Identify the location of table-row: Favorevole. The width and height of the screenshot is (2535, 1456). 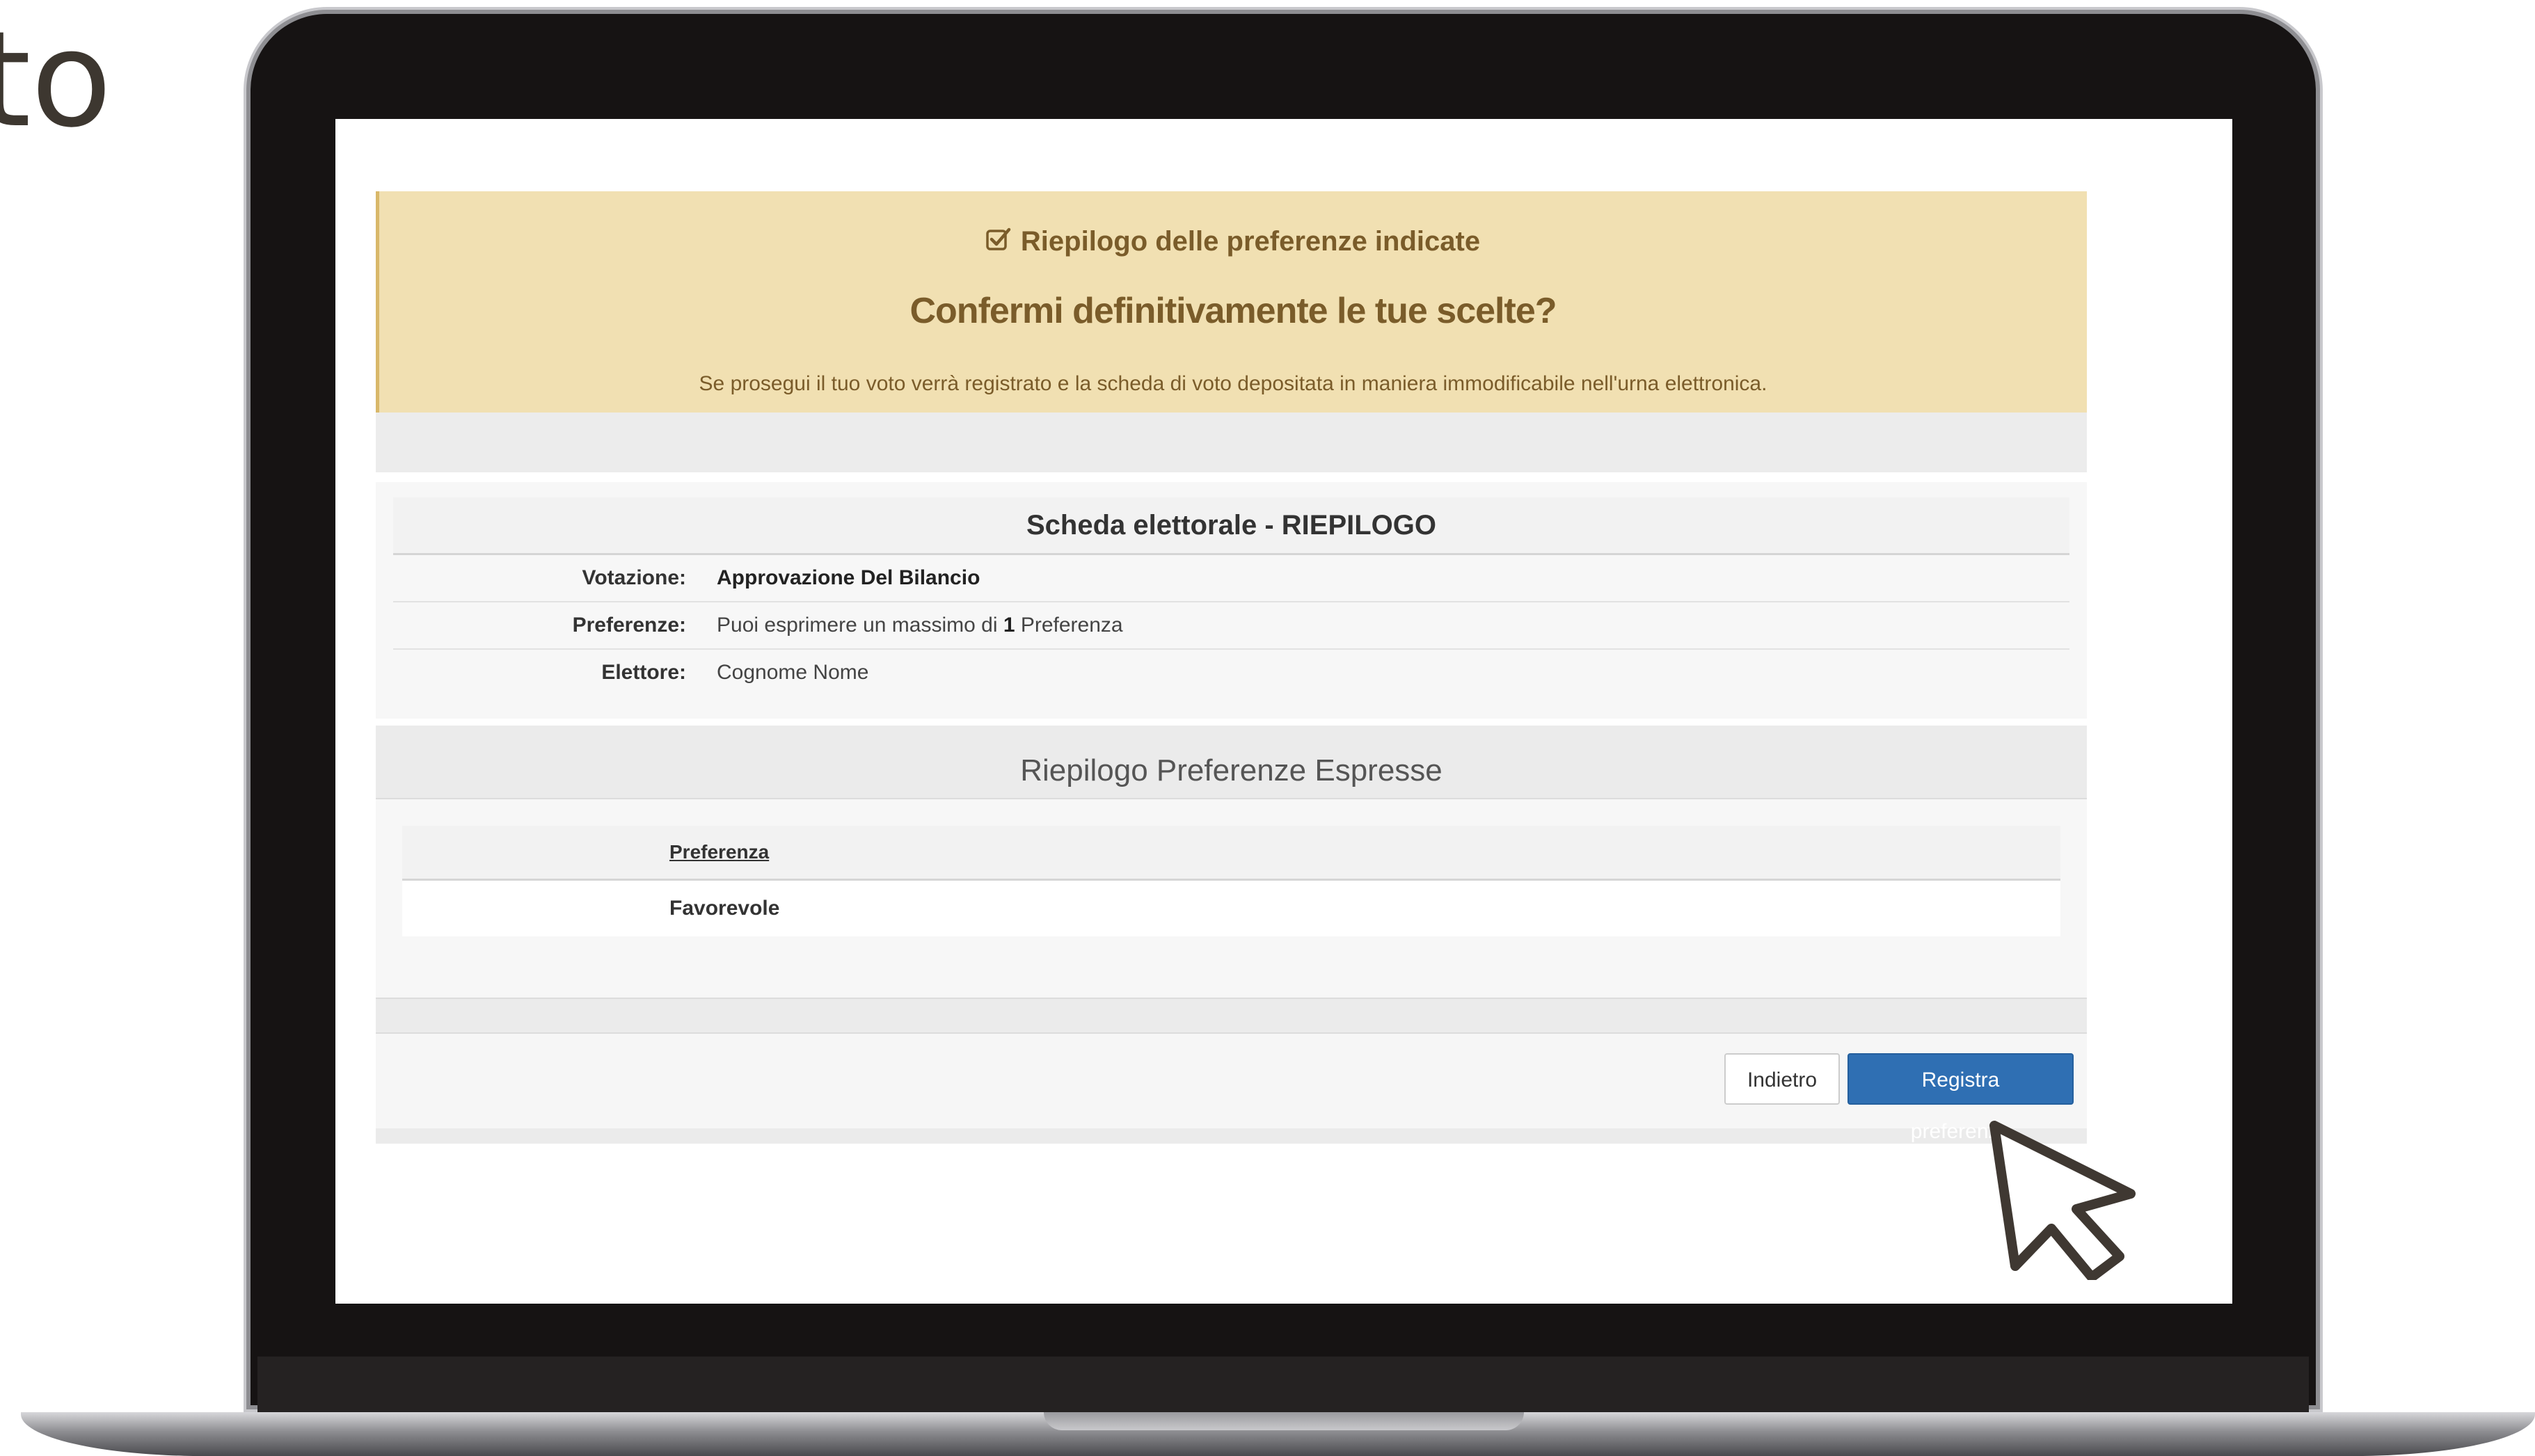
(724, 908).